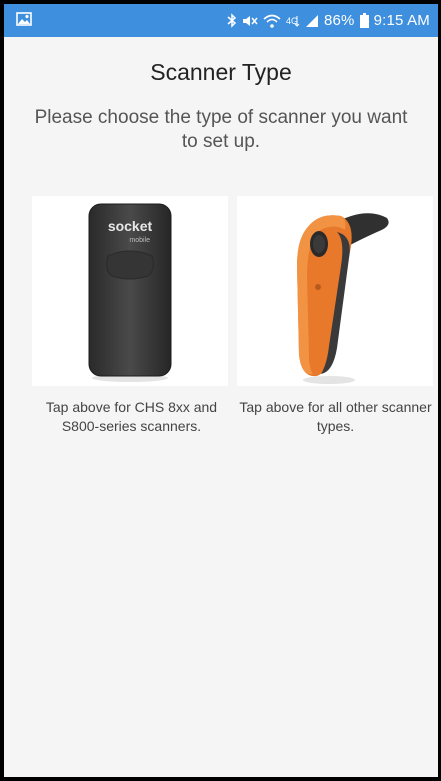  What do you see at coordinates (221, 20) in the screenshot?
I see `status-bar: 4G 86% 9:15 AM` at bounding box center [221, 20].